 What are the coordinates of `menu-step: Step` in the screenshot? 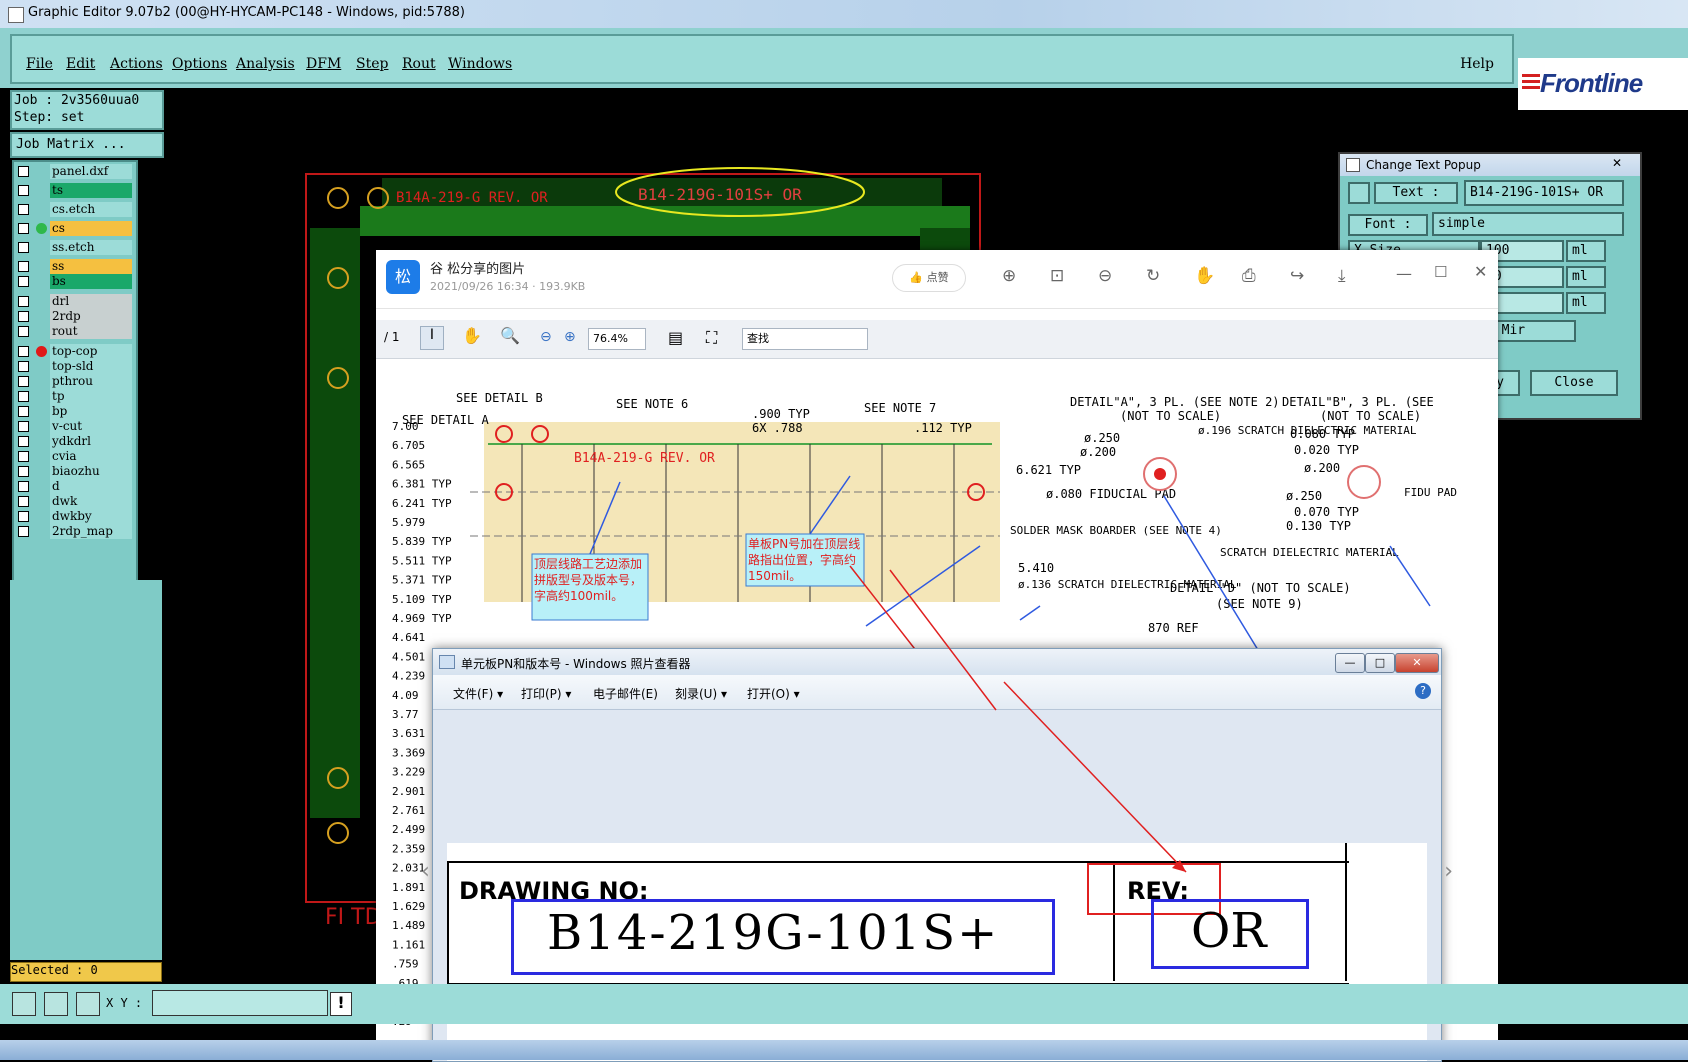 It's located at (372, 64).